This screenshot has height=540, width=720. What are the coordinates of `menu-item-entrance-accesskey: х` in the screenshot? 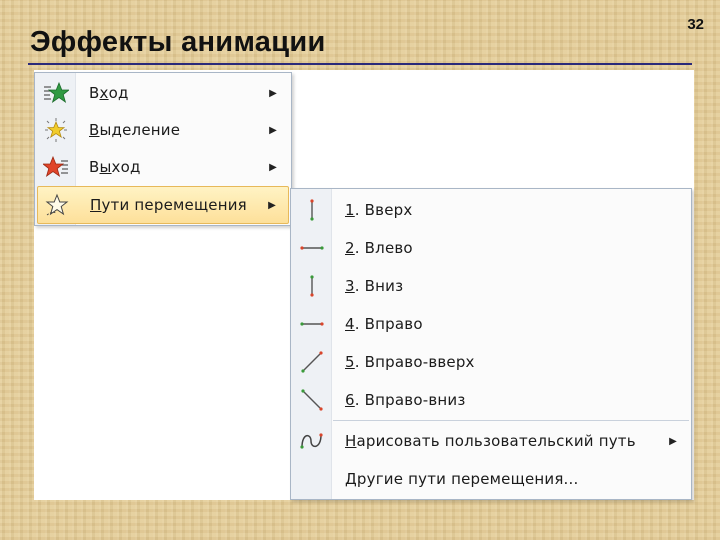 It's located at (104, 93).